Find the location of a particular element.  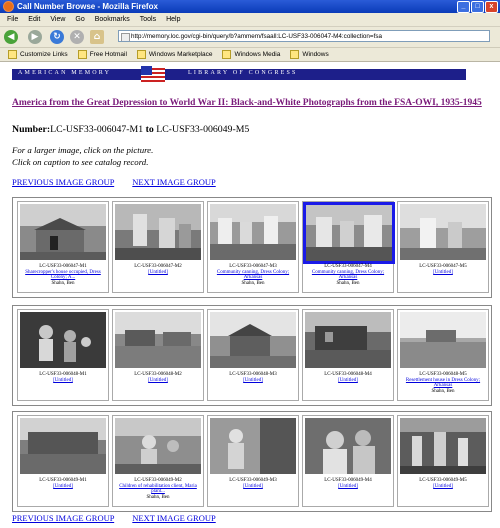

menu-file: File is located at coordinates (12, 19).